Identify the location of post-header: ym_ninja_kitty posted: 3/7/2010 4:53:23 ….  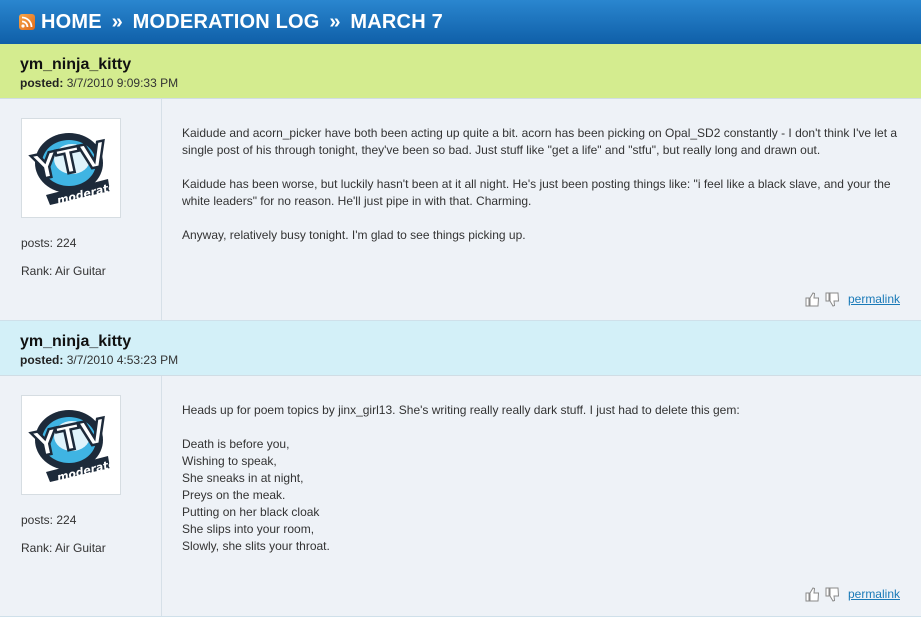
(460, 348).